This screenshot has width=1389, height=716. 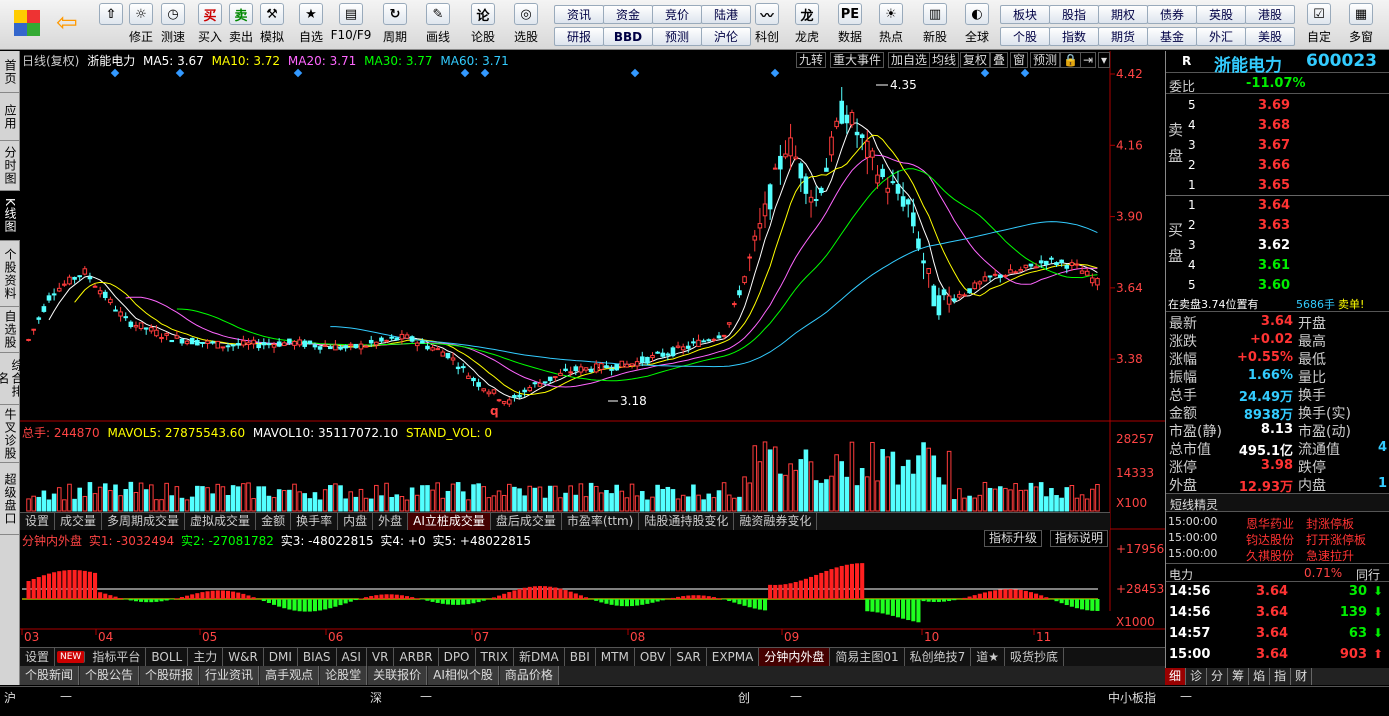 I want to click on leftnav-item-7: 牛叉诊股, so click(x=10, y=434).